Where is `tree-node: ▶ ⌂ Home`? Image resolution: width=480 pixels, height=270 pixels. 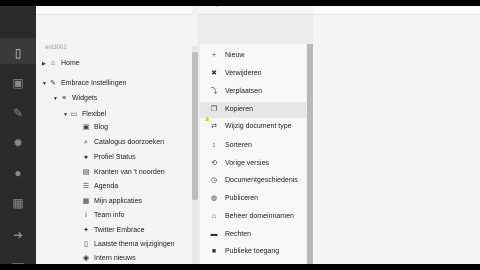 tree-node: ▶ ⌂ Home is located at coordinates (61, 64).